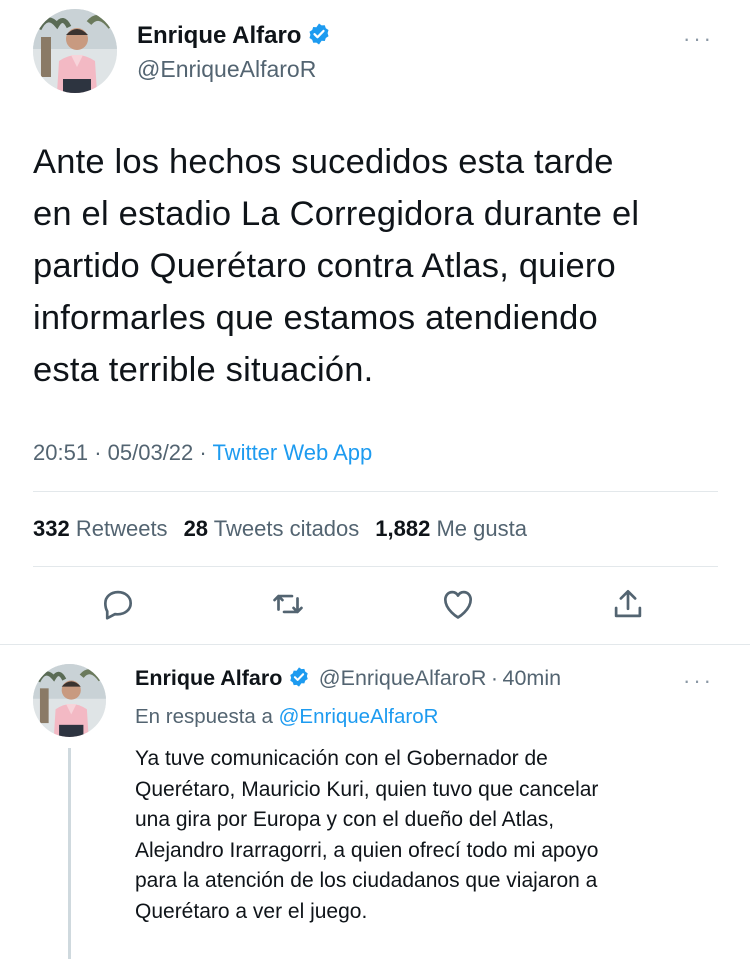 The width and height of the screenshot is (750, 959). I want to click on tweet-meta: 20:51 · 05/03/22 · Twitter Web App, so click(202, 453).